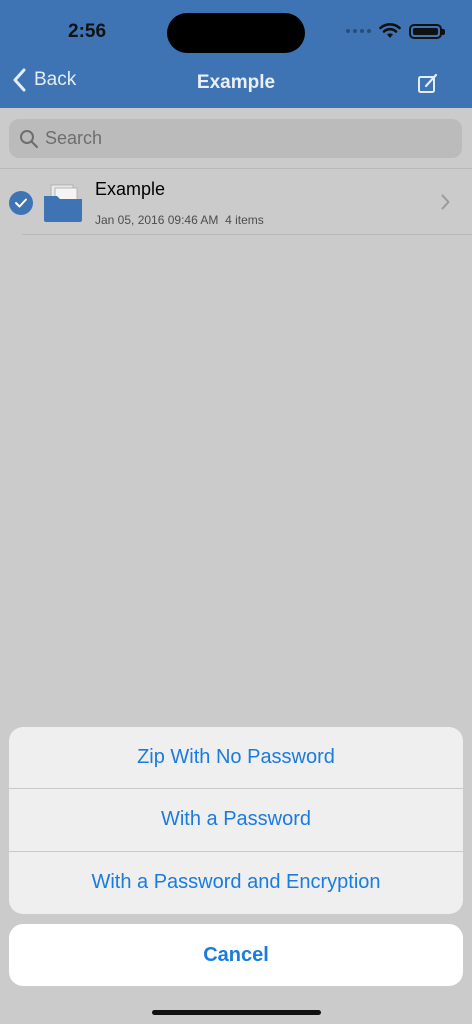  Describe the element at coordinates (445, 202) in the screenshot. I see `chevron-right-icon` at that location.